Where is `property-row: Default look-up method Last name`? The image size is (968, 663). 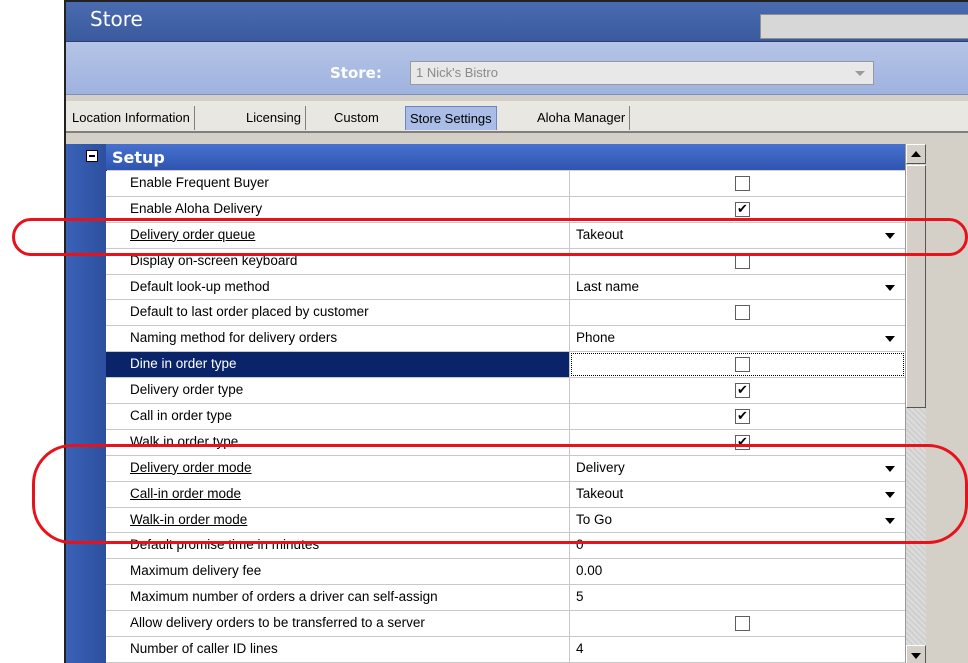
property-row: Default look-up method Last name is located at coordinates (505, 287).